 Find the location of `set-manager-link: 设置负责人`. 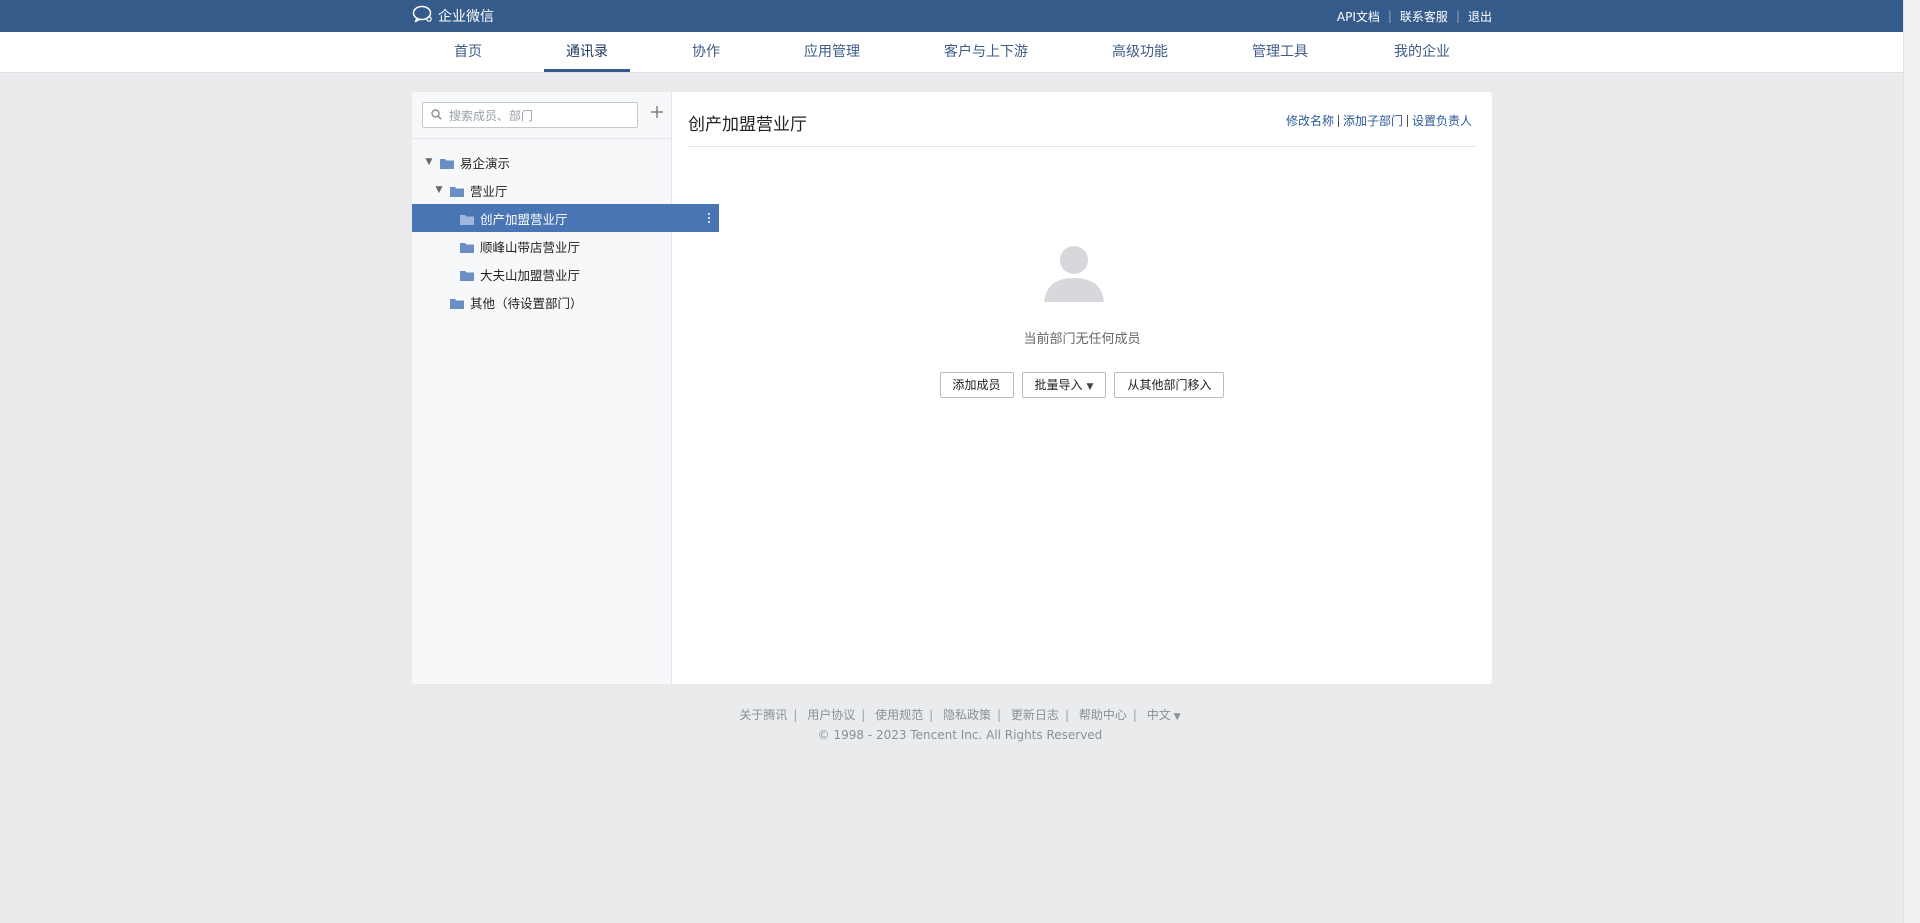

set-manager-link: 设置负责人 is located at coordinates (1442, 120).